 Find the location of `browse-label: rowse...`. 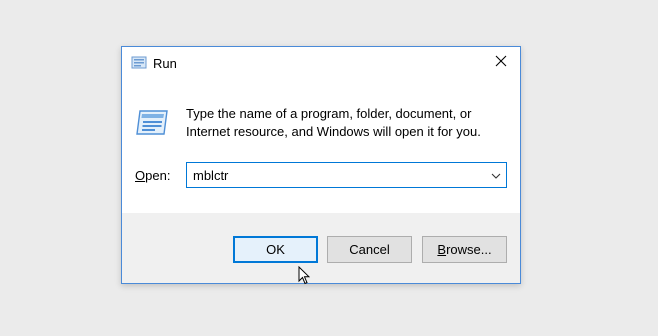

browse-label: rowse... is located at coordinates (469, 249).